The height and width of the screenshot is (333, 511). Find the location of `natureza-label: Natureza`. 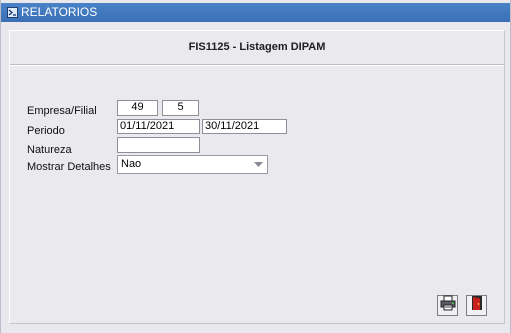

natureza-label: Natureza is located at coordinates (49, 150).